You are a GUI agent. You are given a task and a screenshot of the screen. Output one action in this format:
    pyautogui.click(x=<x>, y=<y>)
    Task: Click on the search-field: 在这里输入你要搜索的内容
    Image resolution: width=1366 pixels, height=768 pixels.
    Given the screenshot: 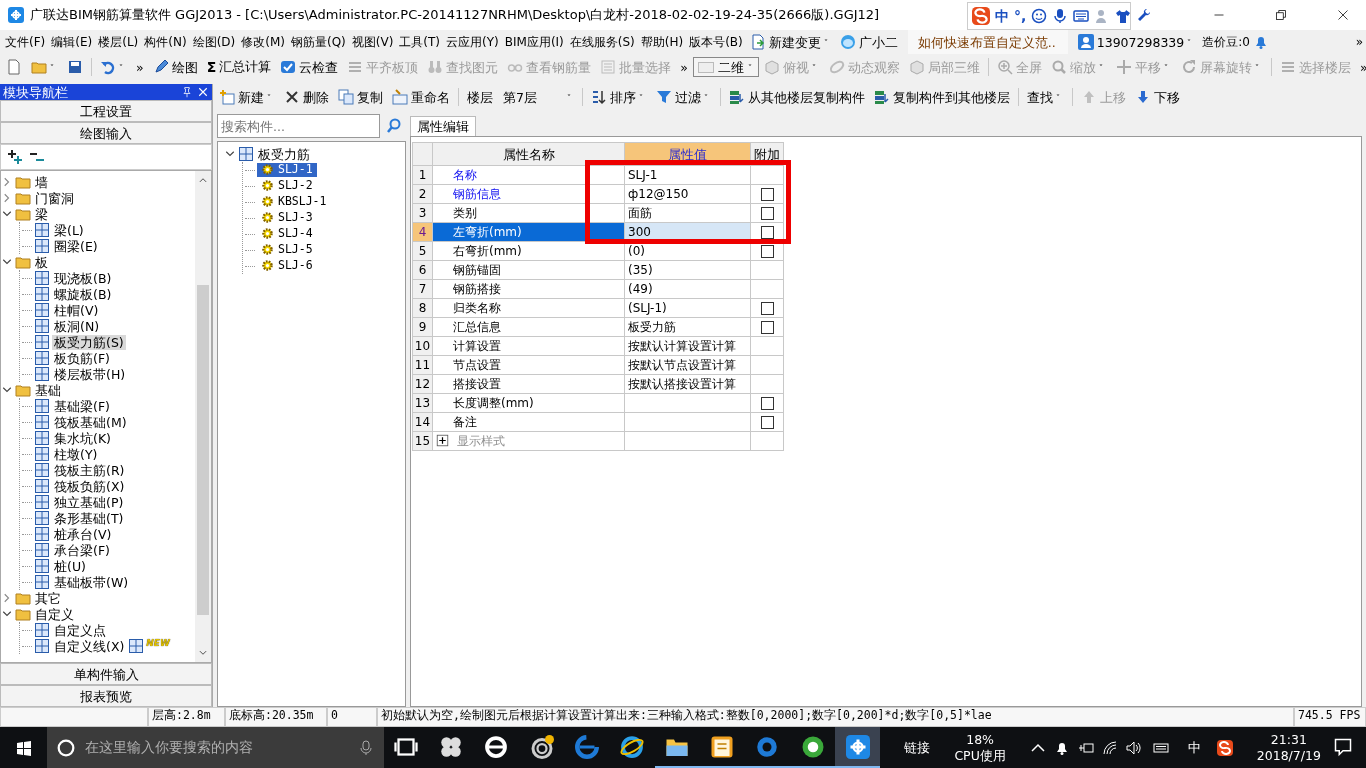 What is the action you would take?
    pyautogui.click(x=216, y=747)
    